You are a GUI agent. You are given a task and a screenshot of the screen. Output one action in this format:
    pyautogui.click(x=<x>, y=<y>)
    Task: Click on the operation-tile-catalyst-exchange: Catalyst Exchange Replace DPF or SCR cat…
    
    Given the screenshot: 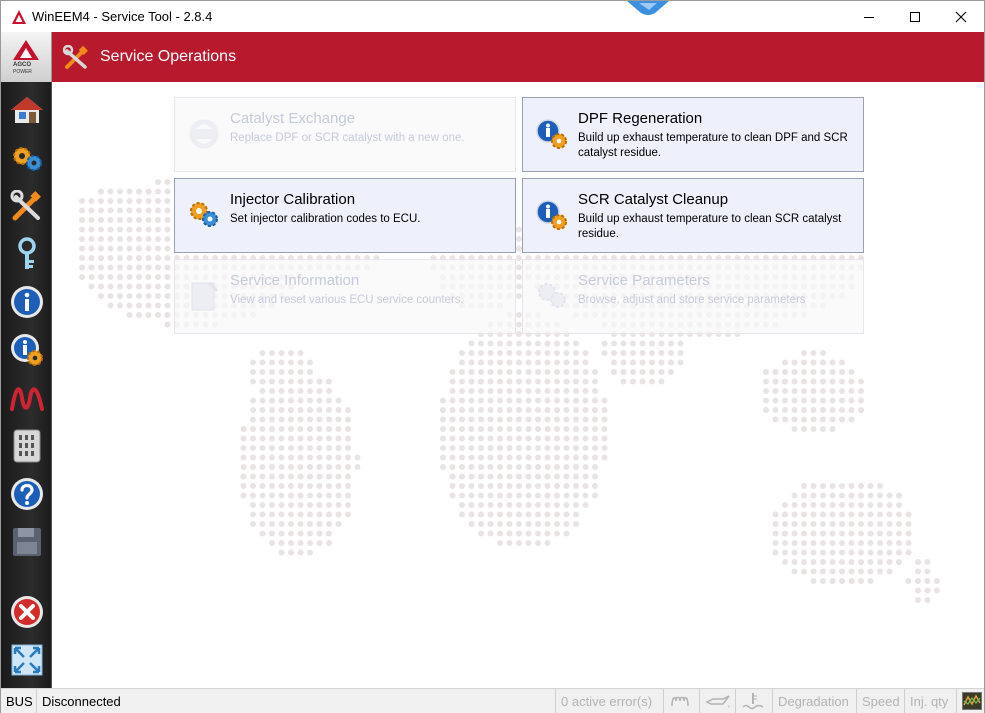 What is the action you would take?
    pyautogui.click(x=345, y=134)
    